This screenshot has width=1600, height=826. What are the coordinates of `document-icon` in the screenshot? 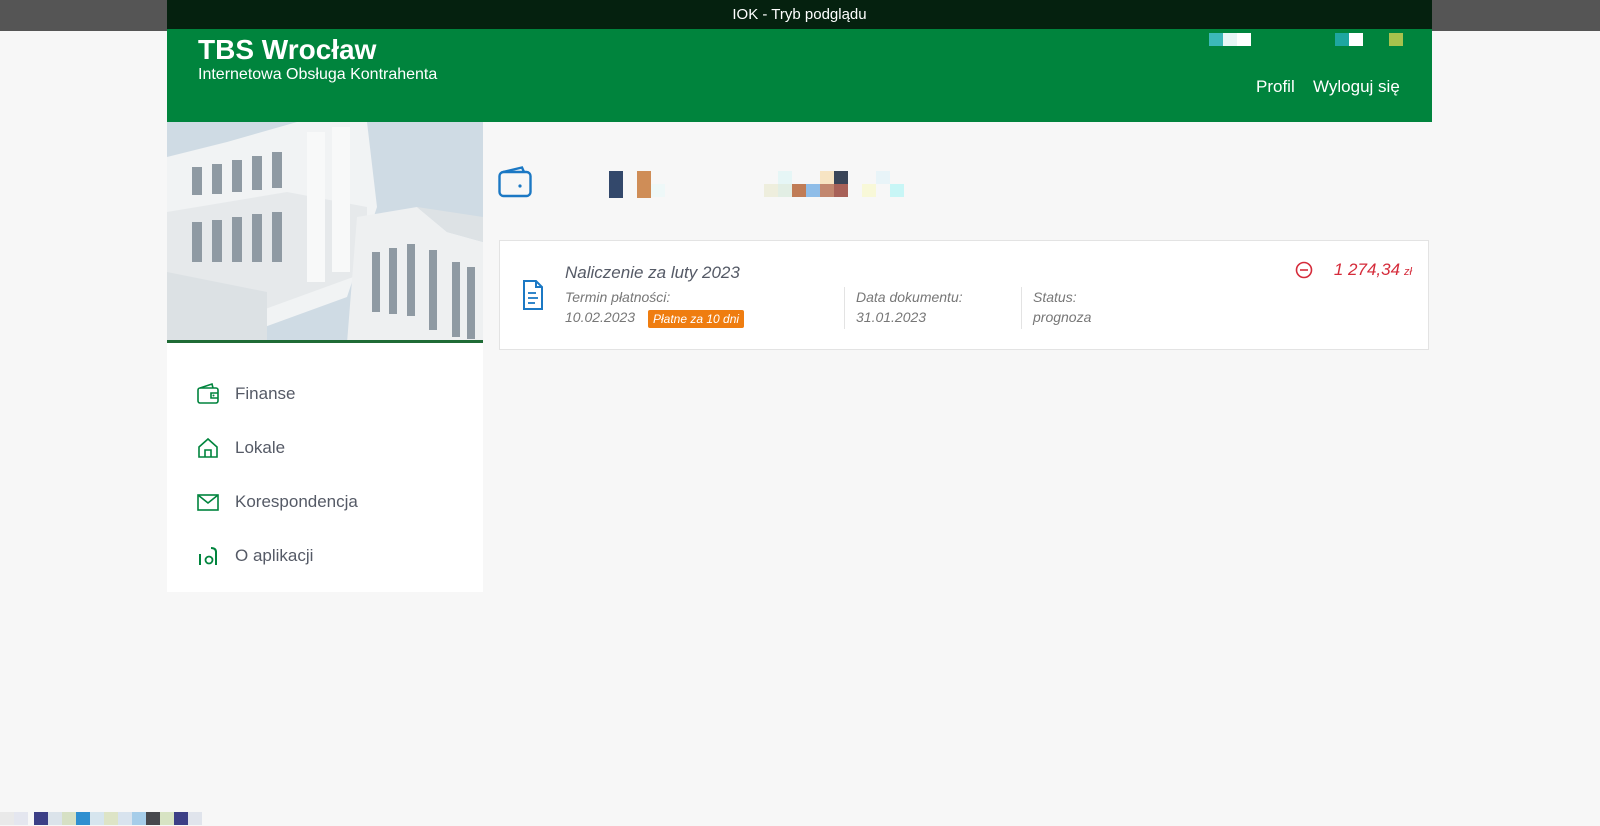 It's located at (533, 295).